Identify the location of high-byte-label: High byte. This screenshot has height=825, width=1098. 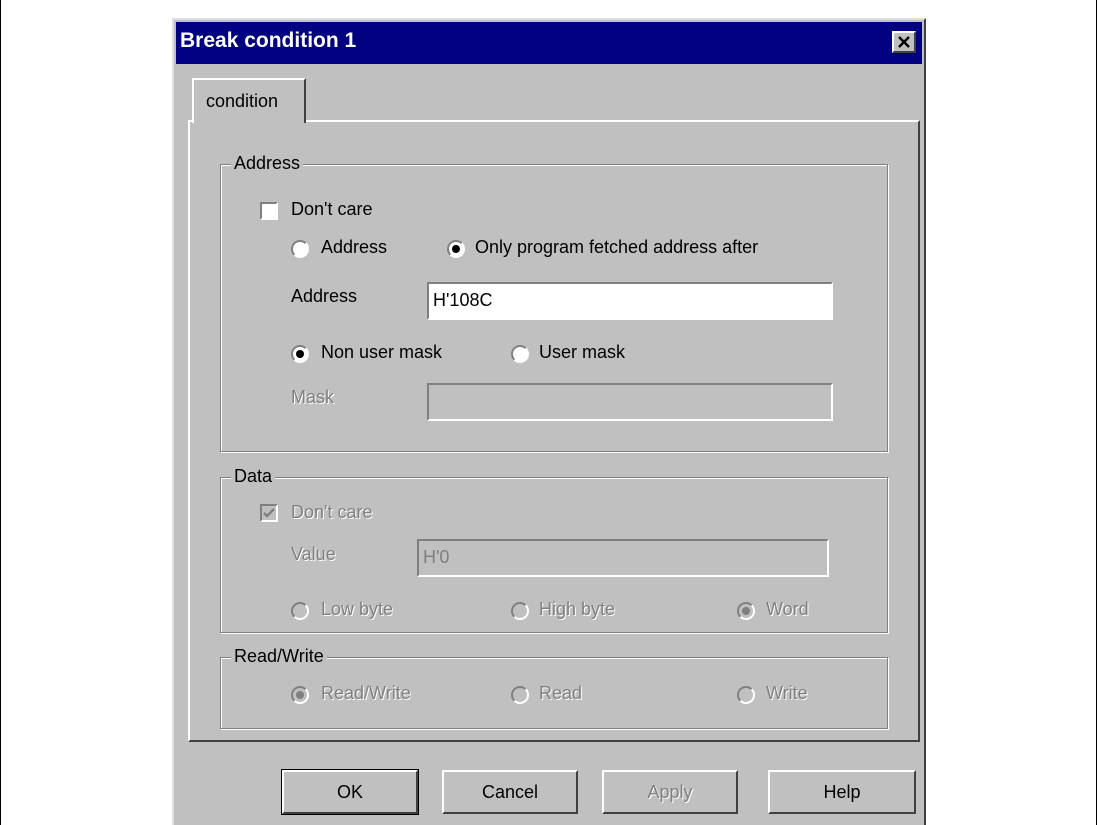
(577, 609).